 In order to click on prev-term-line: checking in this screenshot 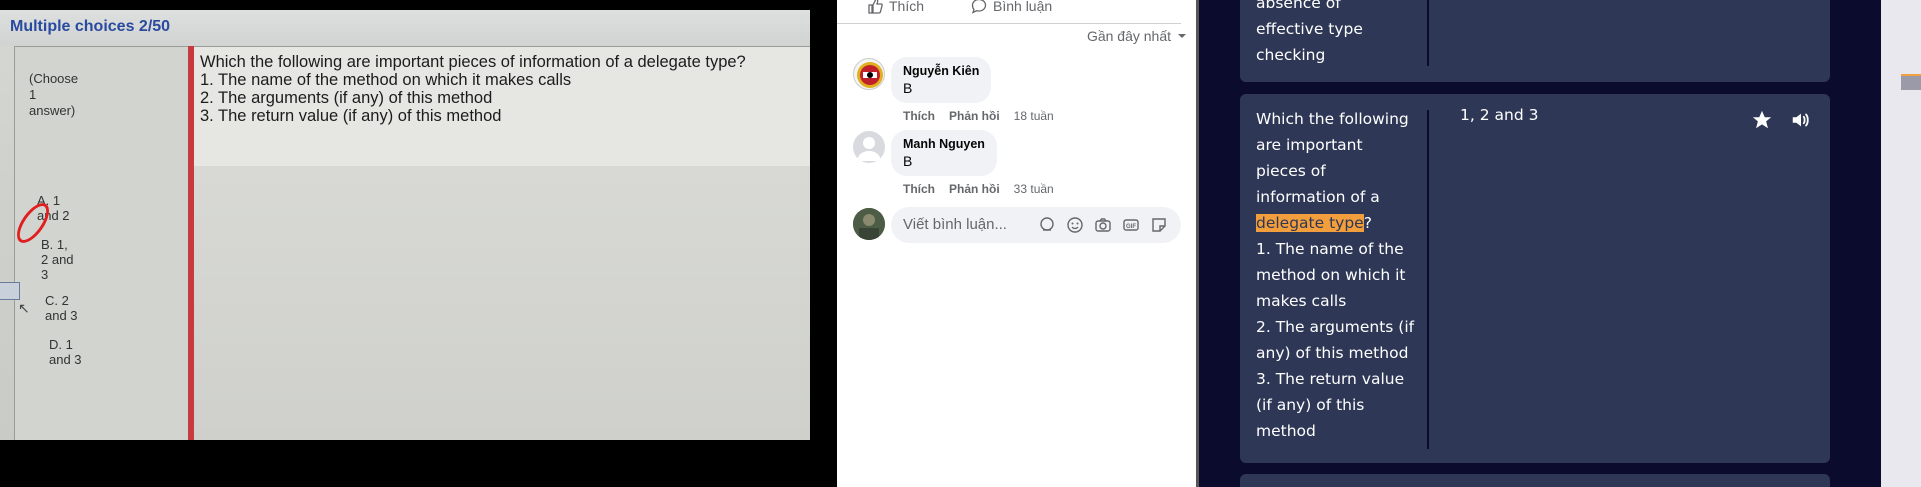, I will do `click(1291, 55)`.